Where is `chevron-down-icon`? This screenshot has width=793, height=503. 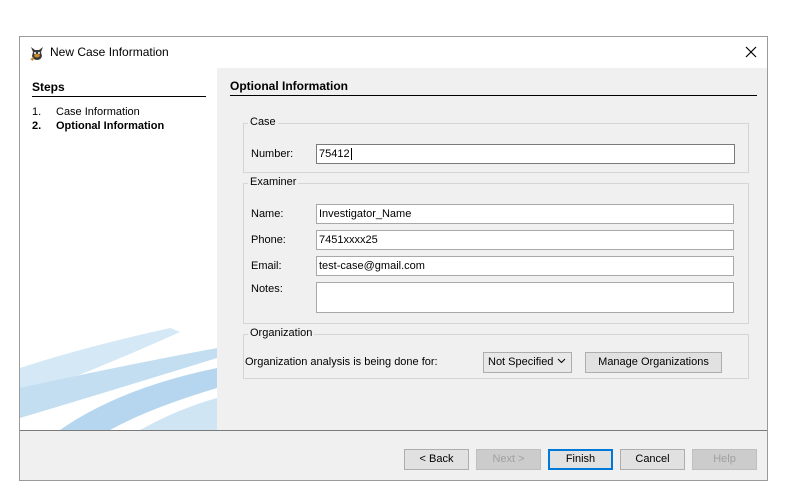
chevron-down-icon is located at coordinates (561, 362).